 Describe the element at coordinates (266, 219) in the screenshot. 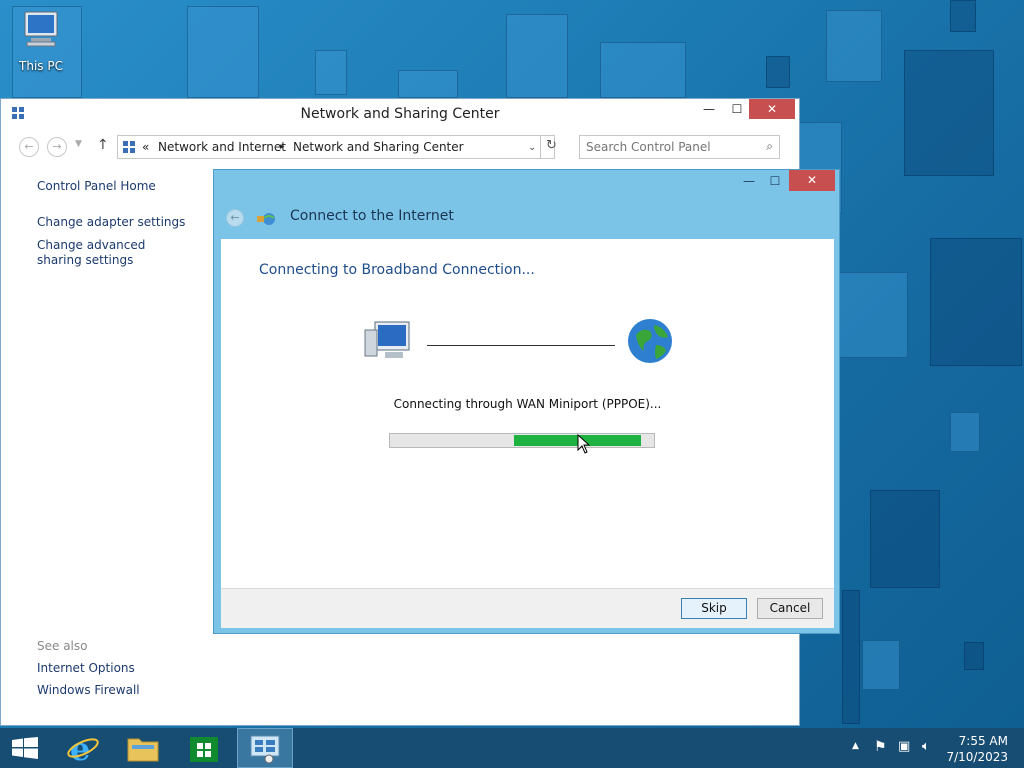

I see `connect-internet-icon` at that location.